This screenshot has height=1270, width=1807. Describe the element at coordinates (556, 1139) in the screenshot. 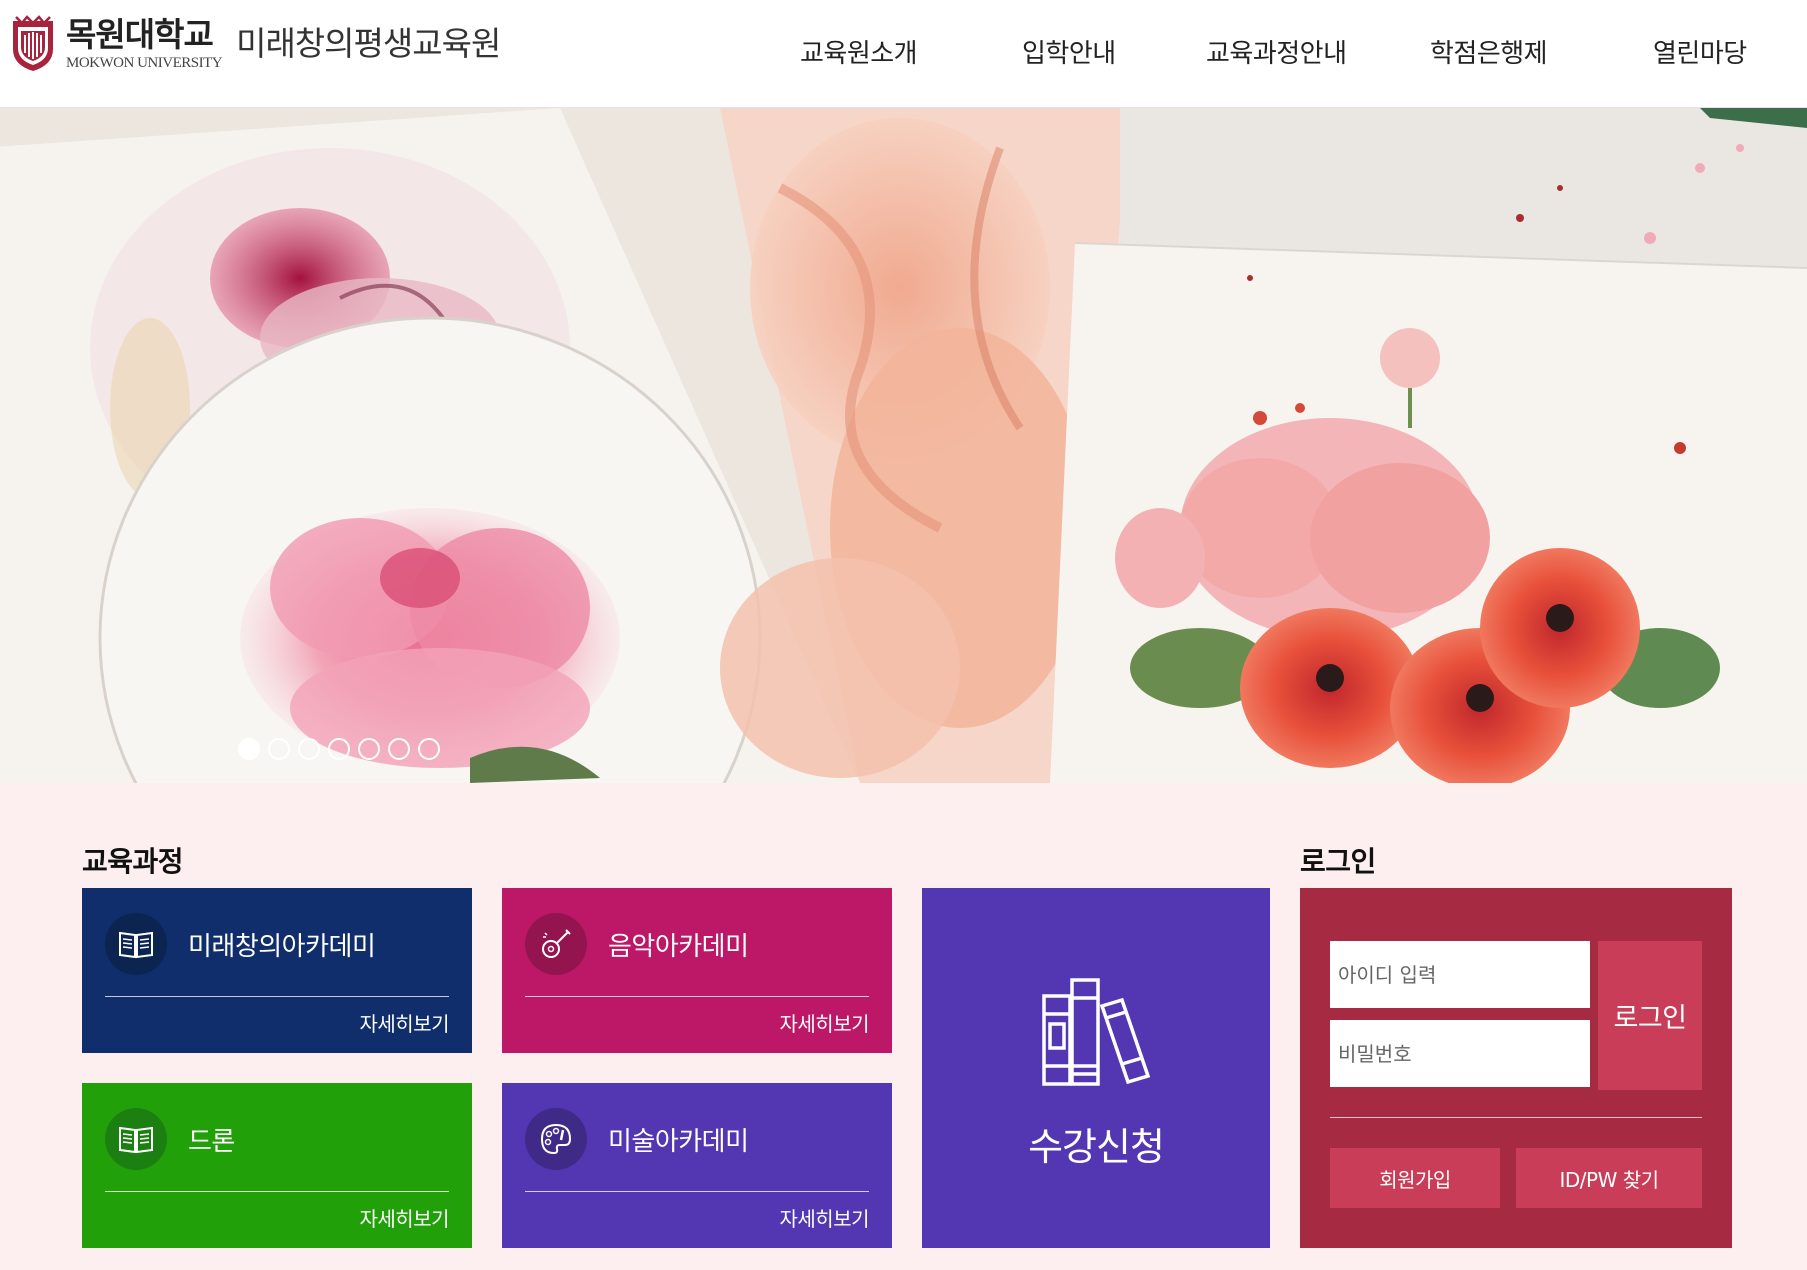

I see `palette-icon` at that location.